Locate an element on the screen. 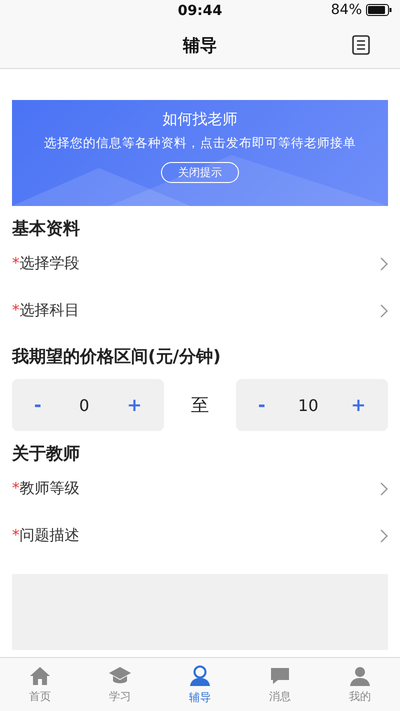  tab-item: 辅导 is located at coordinates (200, 684).